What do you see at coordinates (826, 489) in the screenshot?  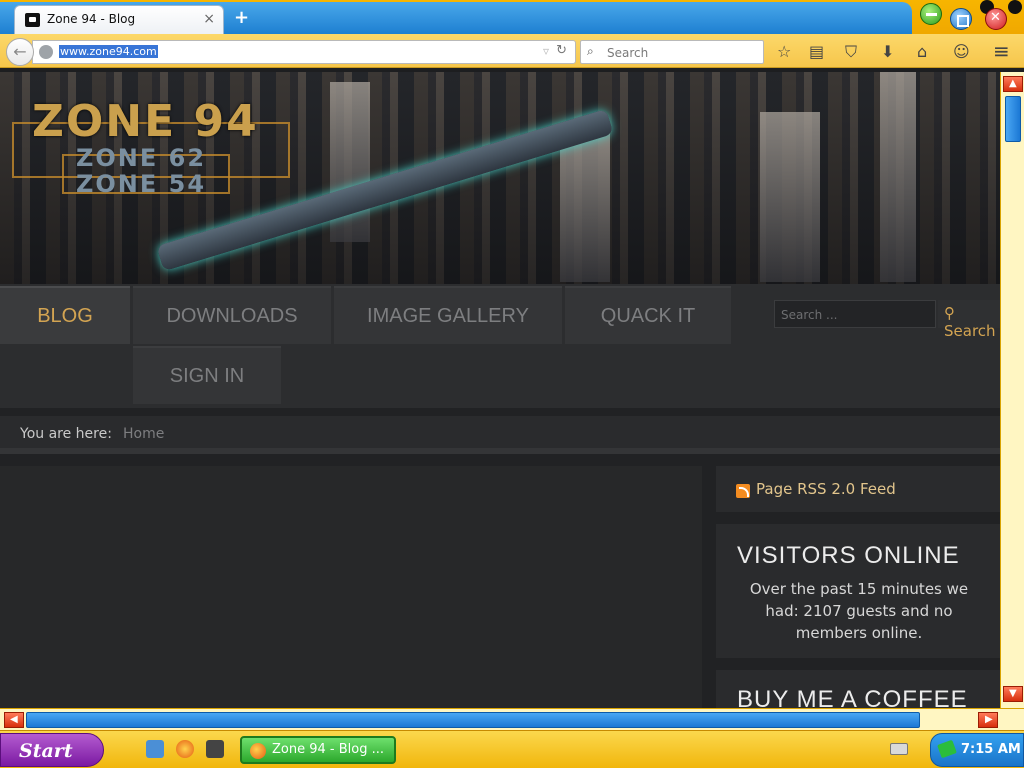 I see `rss-link: Page RSS 2.0 Feed` at bounding box center [826, 489].